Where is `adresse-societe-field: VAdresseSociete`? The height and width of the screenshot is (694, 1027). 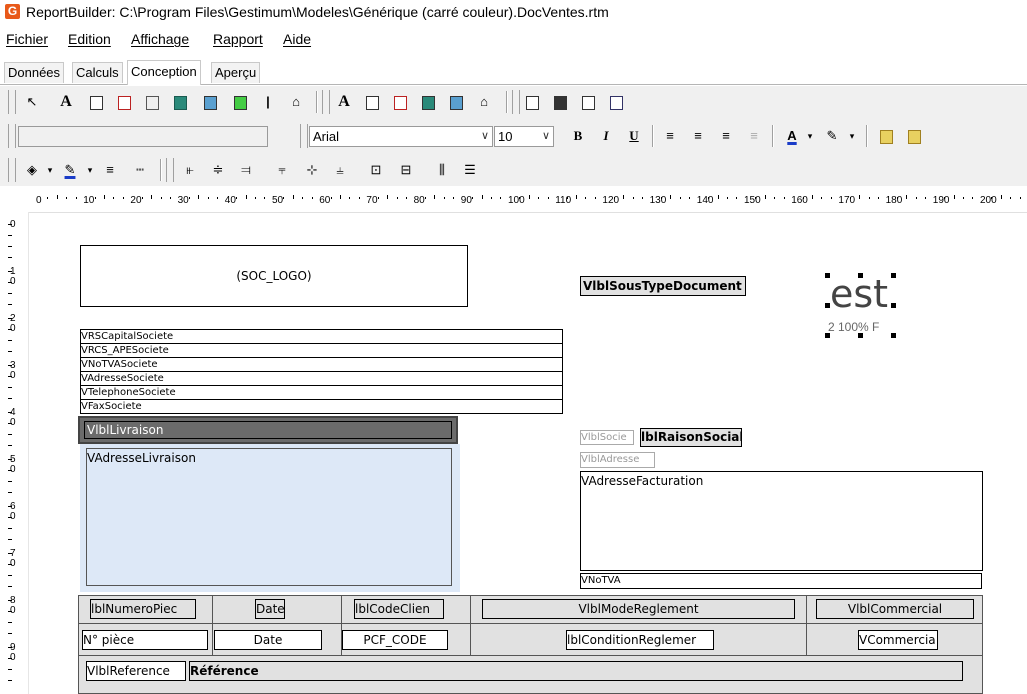
adresse-societe-field: VAdresseSociete is located at coordinates (321, 378).